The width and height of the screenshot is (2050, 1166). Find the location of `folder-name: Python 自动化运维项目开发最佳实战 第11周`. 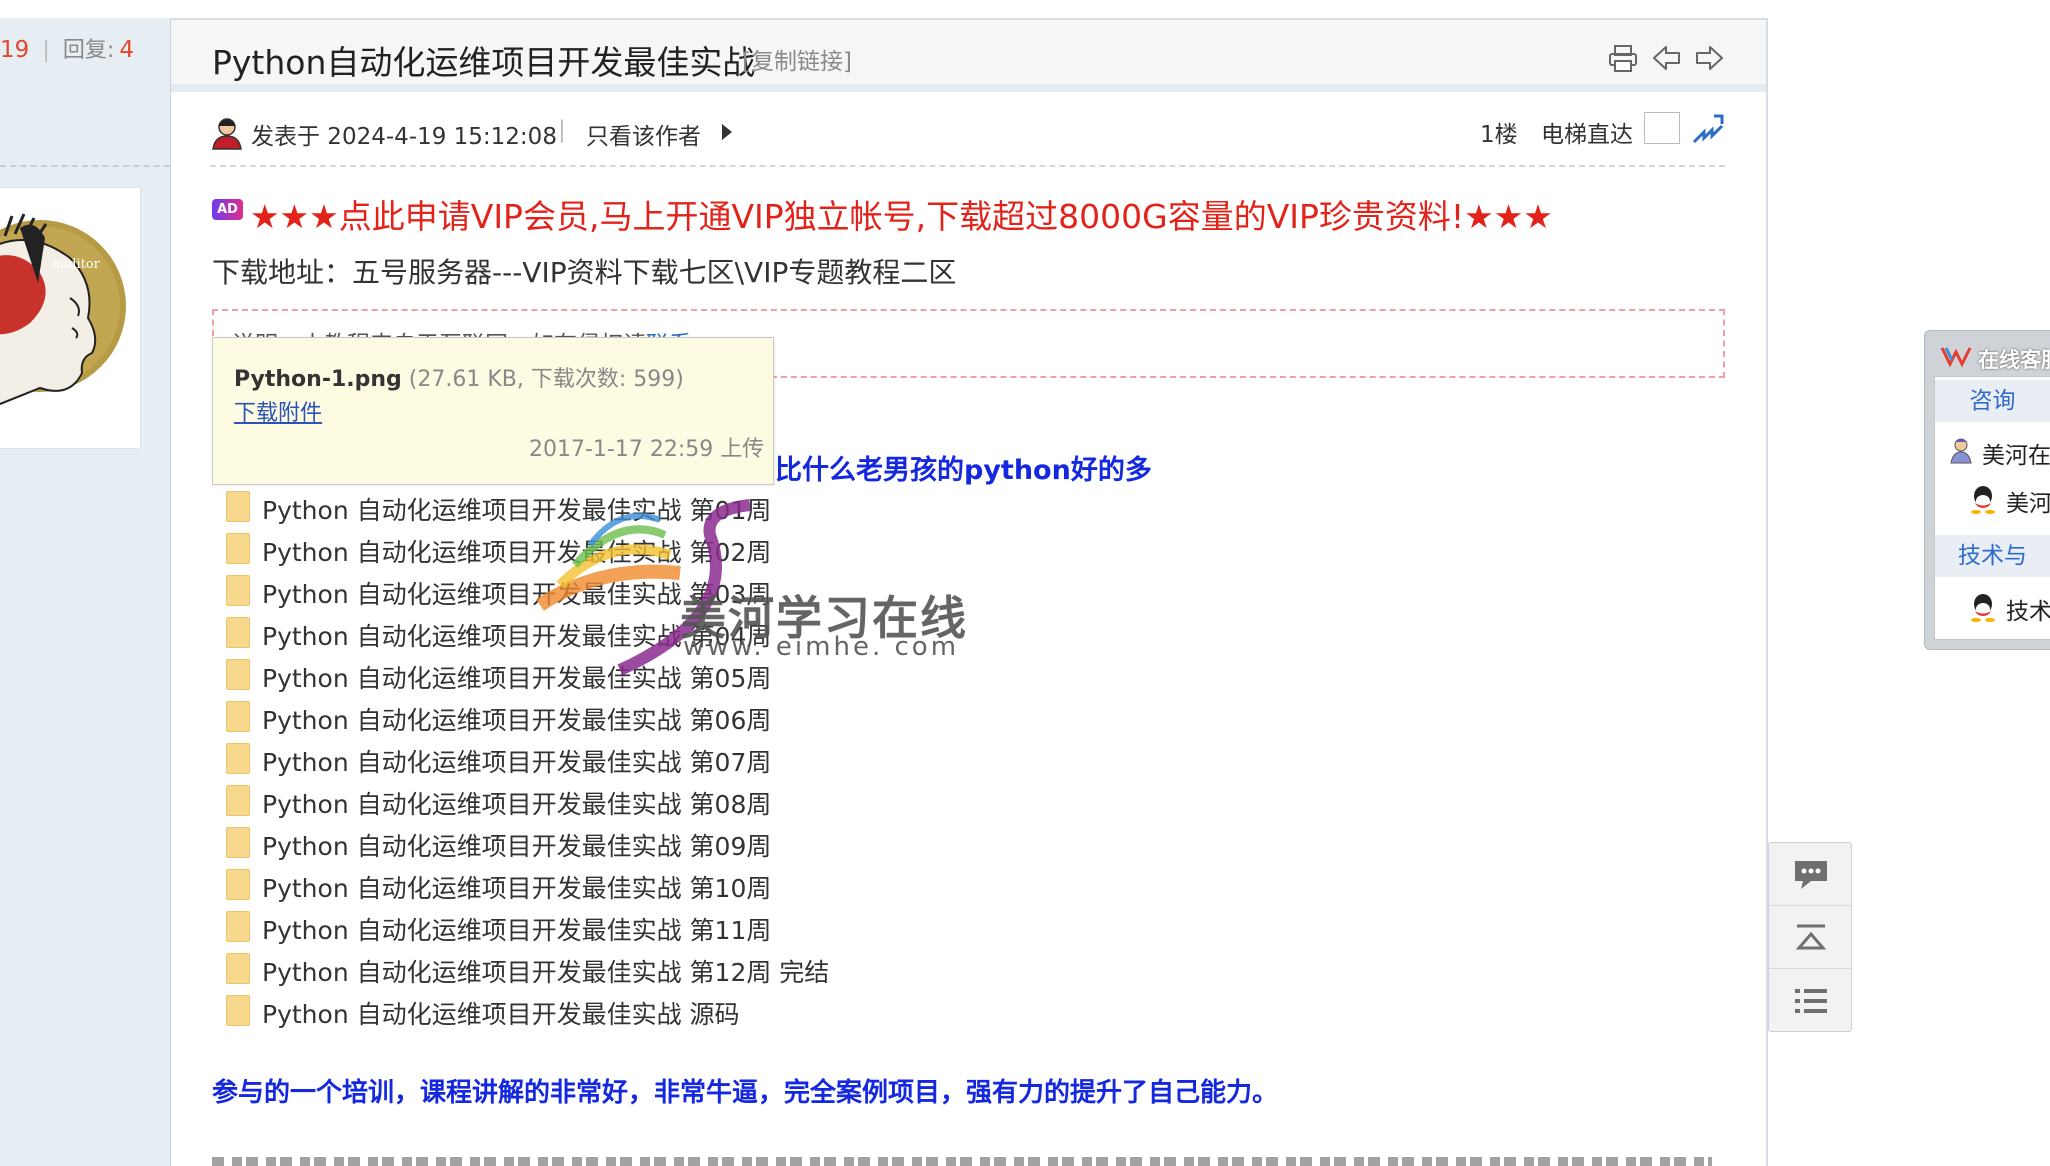

folder-name: Python 自动化运维项目开发最佳实战 第11周 is located at coordinates (517, 930).